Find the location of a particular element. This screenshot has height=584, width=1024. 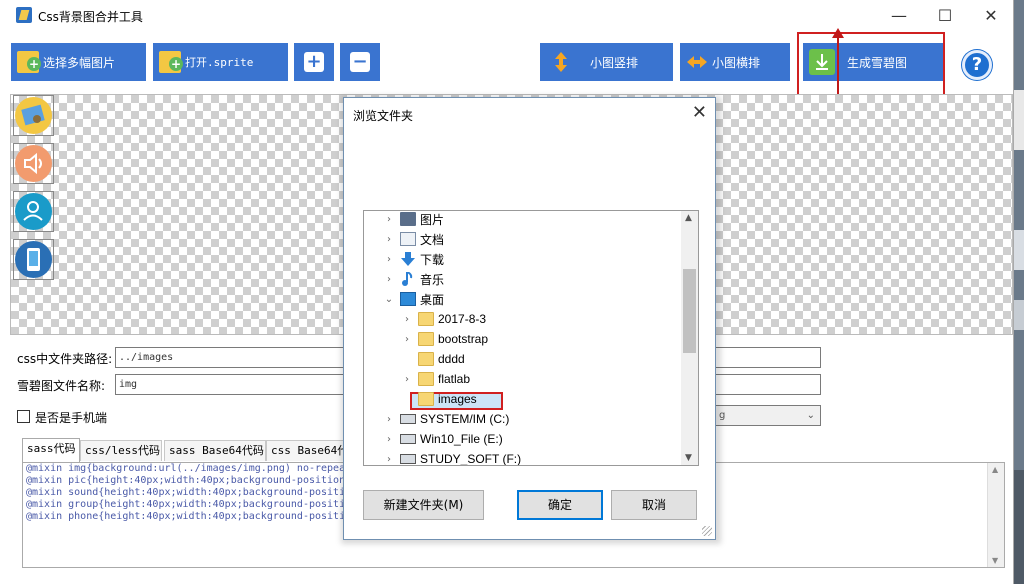

help-button: ? is located at coordinates (977, 65).